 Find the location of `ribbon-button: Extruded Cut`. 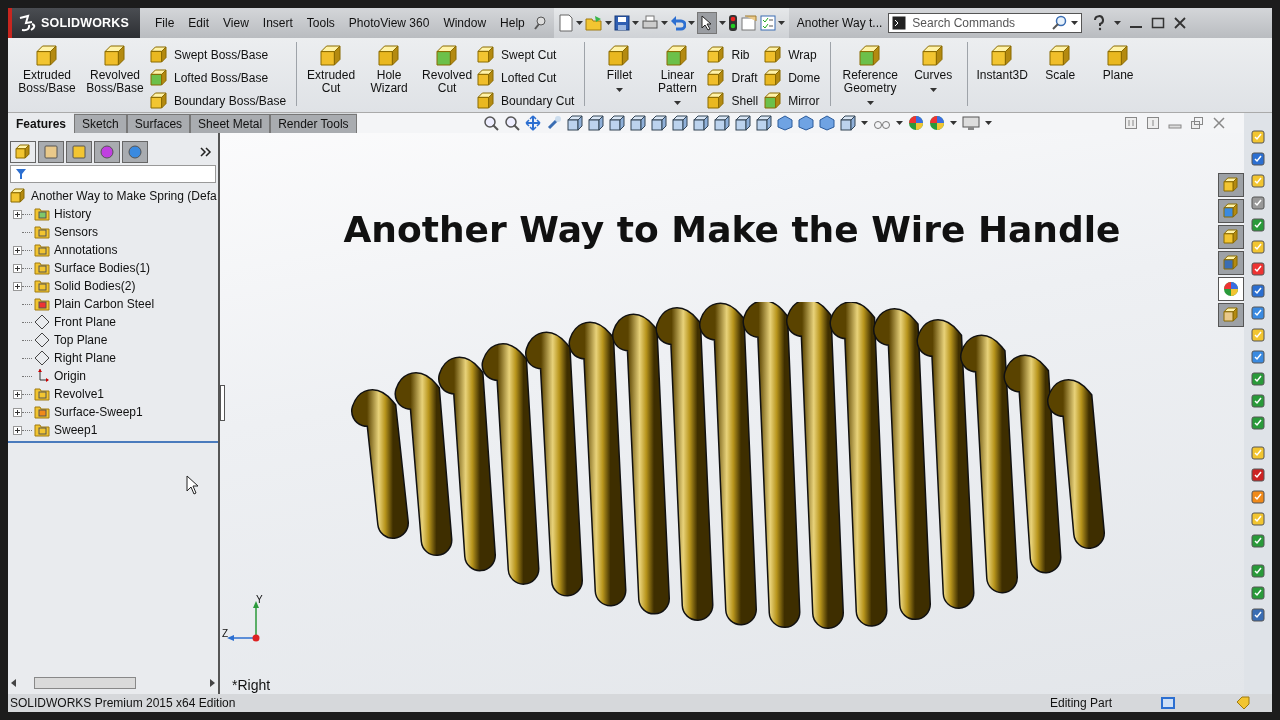

ribbon-button: Extruded Cut is located at coordinates (331, 70).